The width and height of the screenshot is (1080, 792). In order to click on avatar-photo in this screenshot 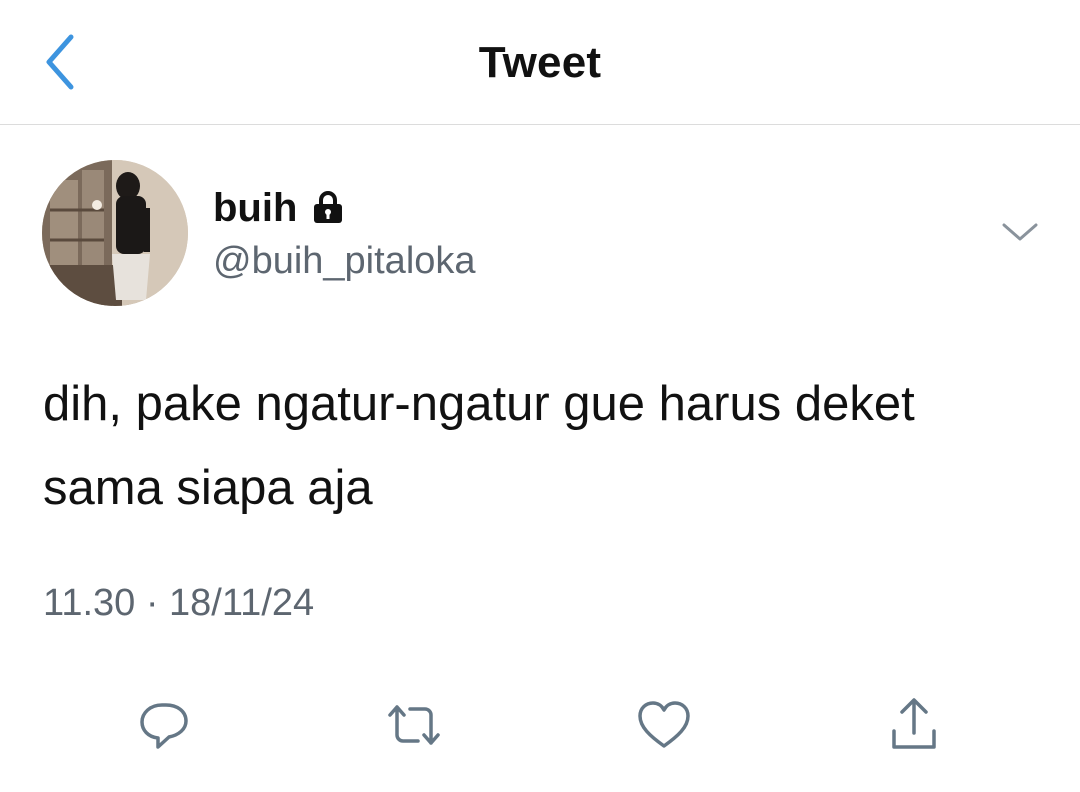, I will do `click(115, 233)`.